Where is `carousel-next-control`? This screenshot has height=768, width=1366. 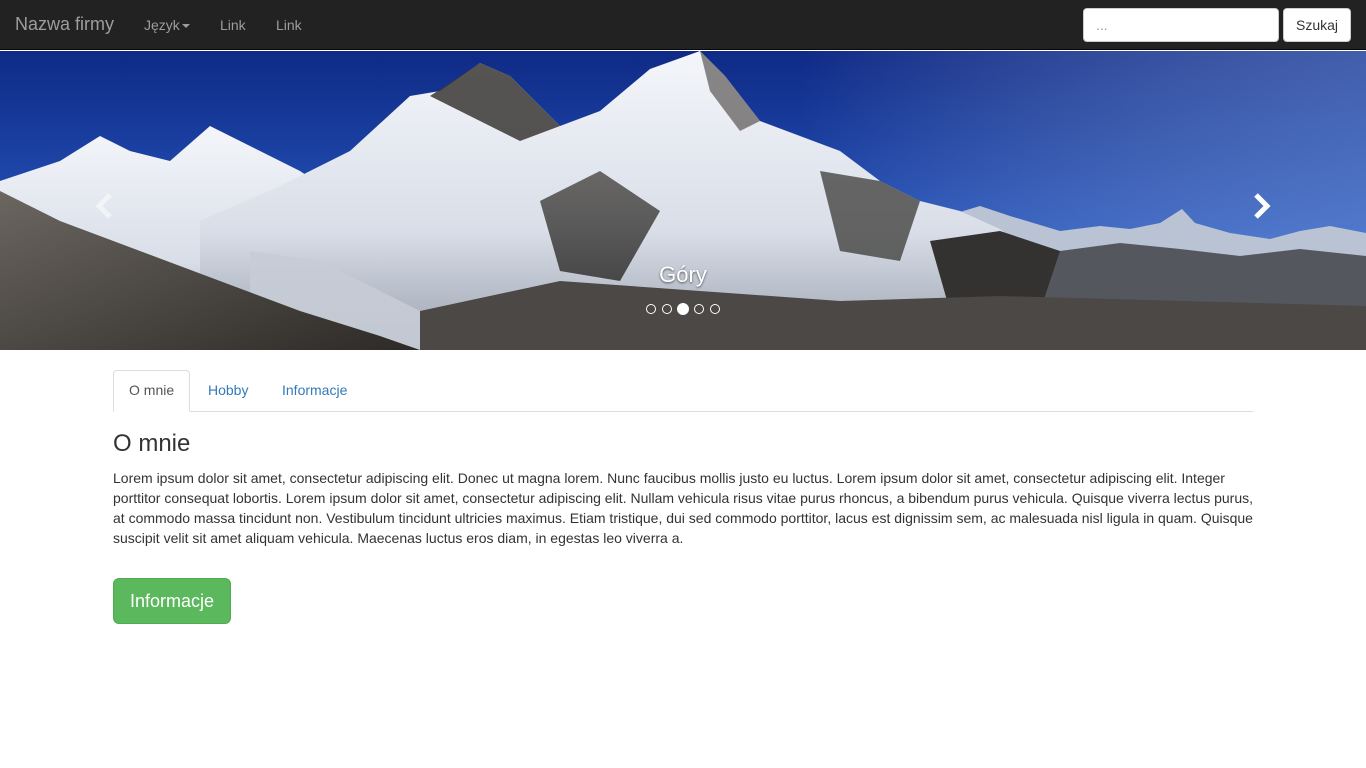
carousel-next-control is located at coordinates (1261, 206).